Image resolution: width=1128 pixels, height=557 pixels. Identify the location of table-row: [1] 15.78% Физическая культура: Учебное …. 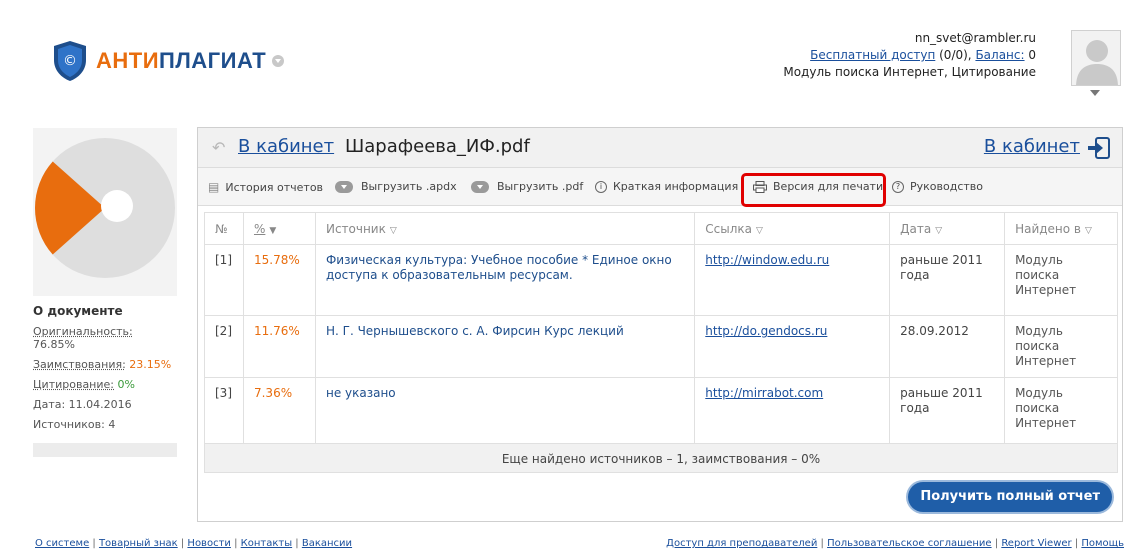
(661, 280).